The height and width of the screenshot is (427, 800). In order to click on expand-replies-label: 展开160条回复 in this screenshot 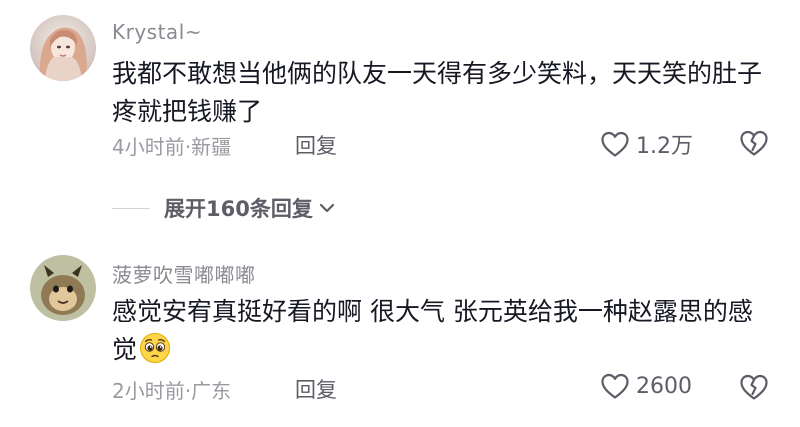, I will do `click(238, 209)`.